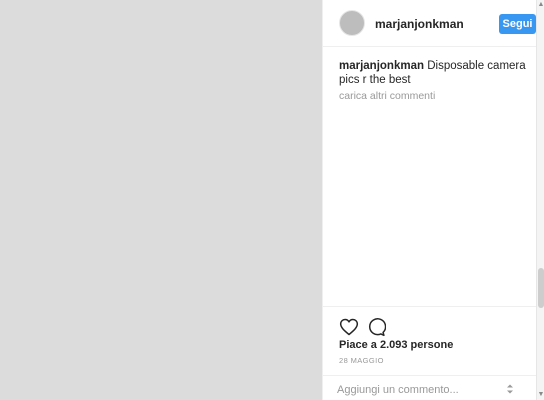  Describe the element at coordinates (433, 353) in the screenshot. I see `post-actions: Piace a 2.093 persone 28 MAGGIO` at that location.